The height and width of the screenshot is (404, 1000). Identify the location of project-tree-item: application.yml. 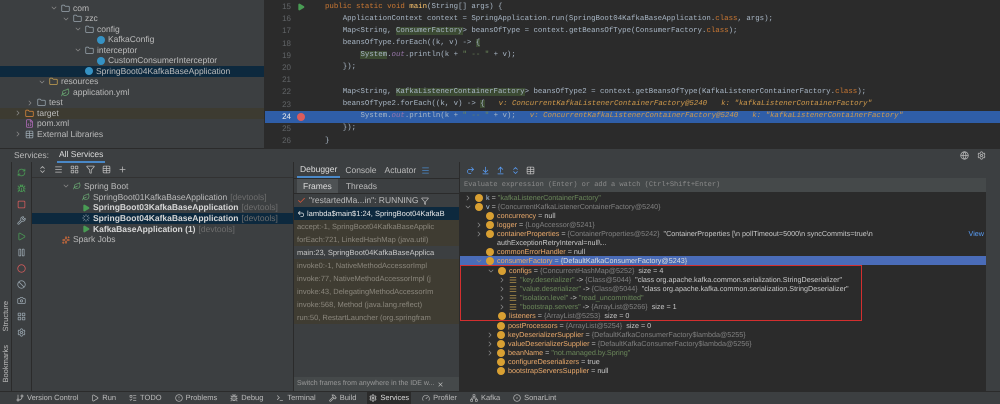
(132, 92).